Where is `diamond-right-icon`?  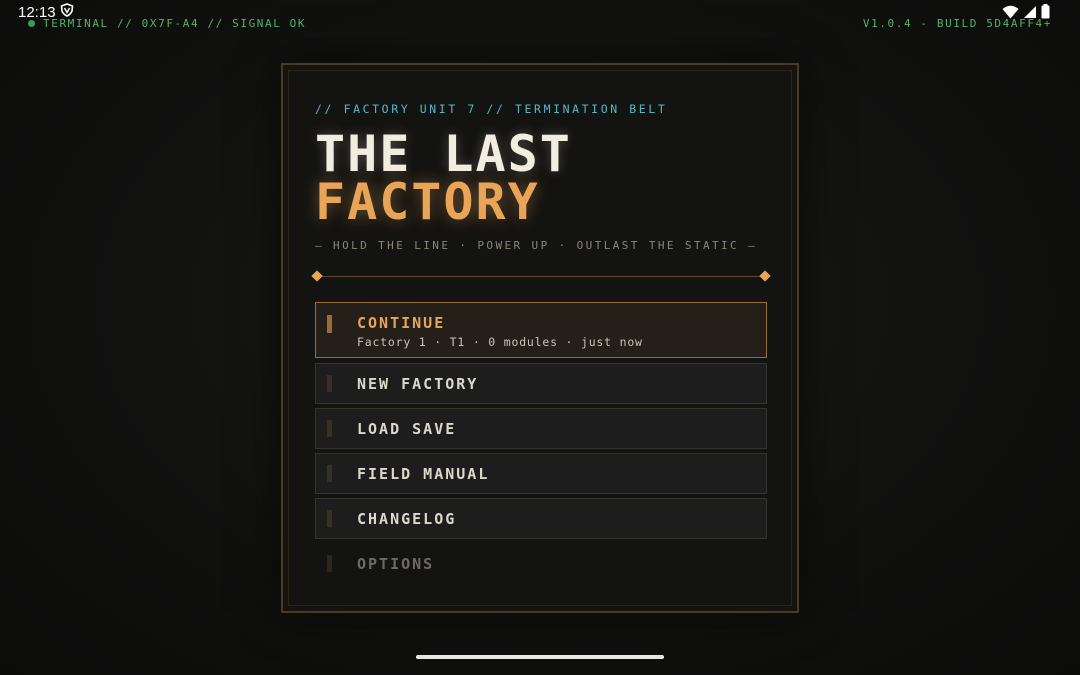 diamond-right-icon is located at coordinates (765, 276).